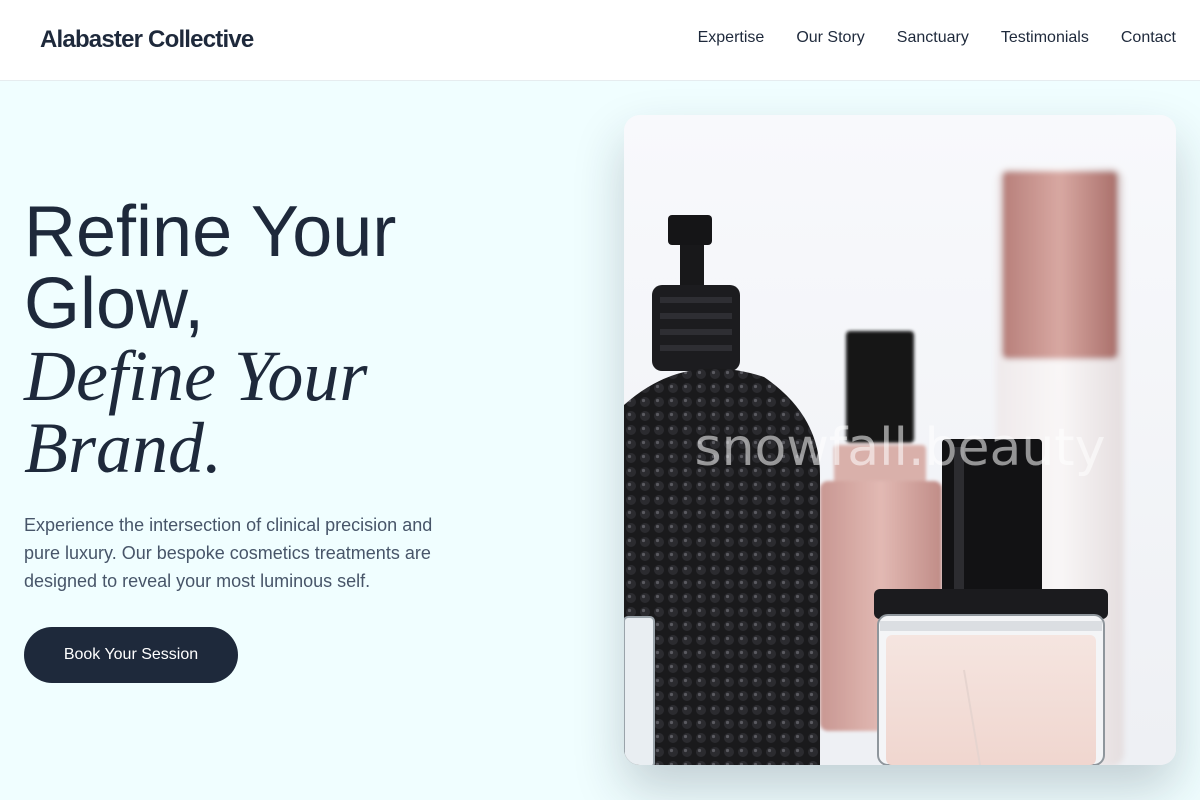 The image size is (1200, 800). Describe the element at coordinates (1045, 38) in the screenshot. I see `nav-link-testimonials: Testimonials` at that location.